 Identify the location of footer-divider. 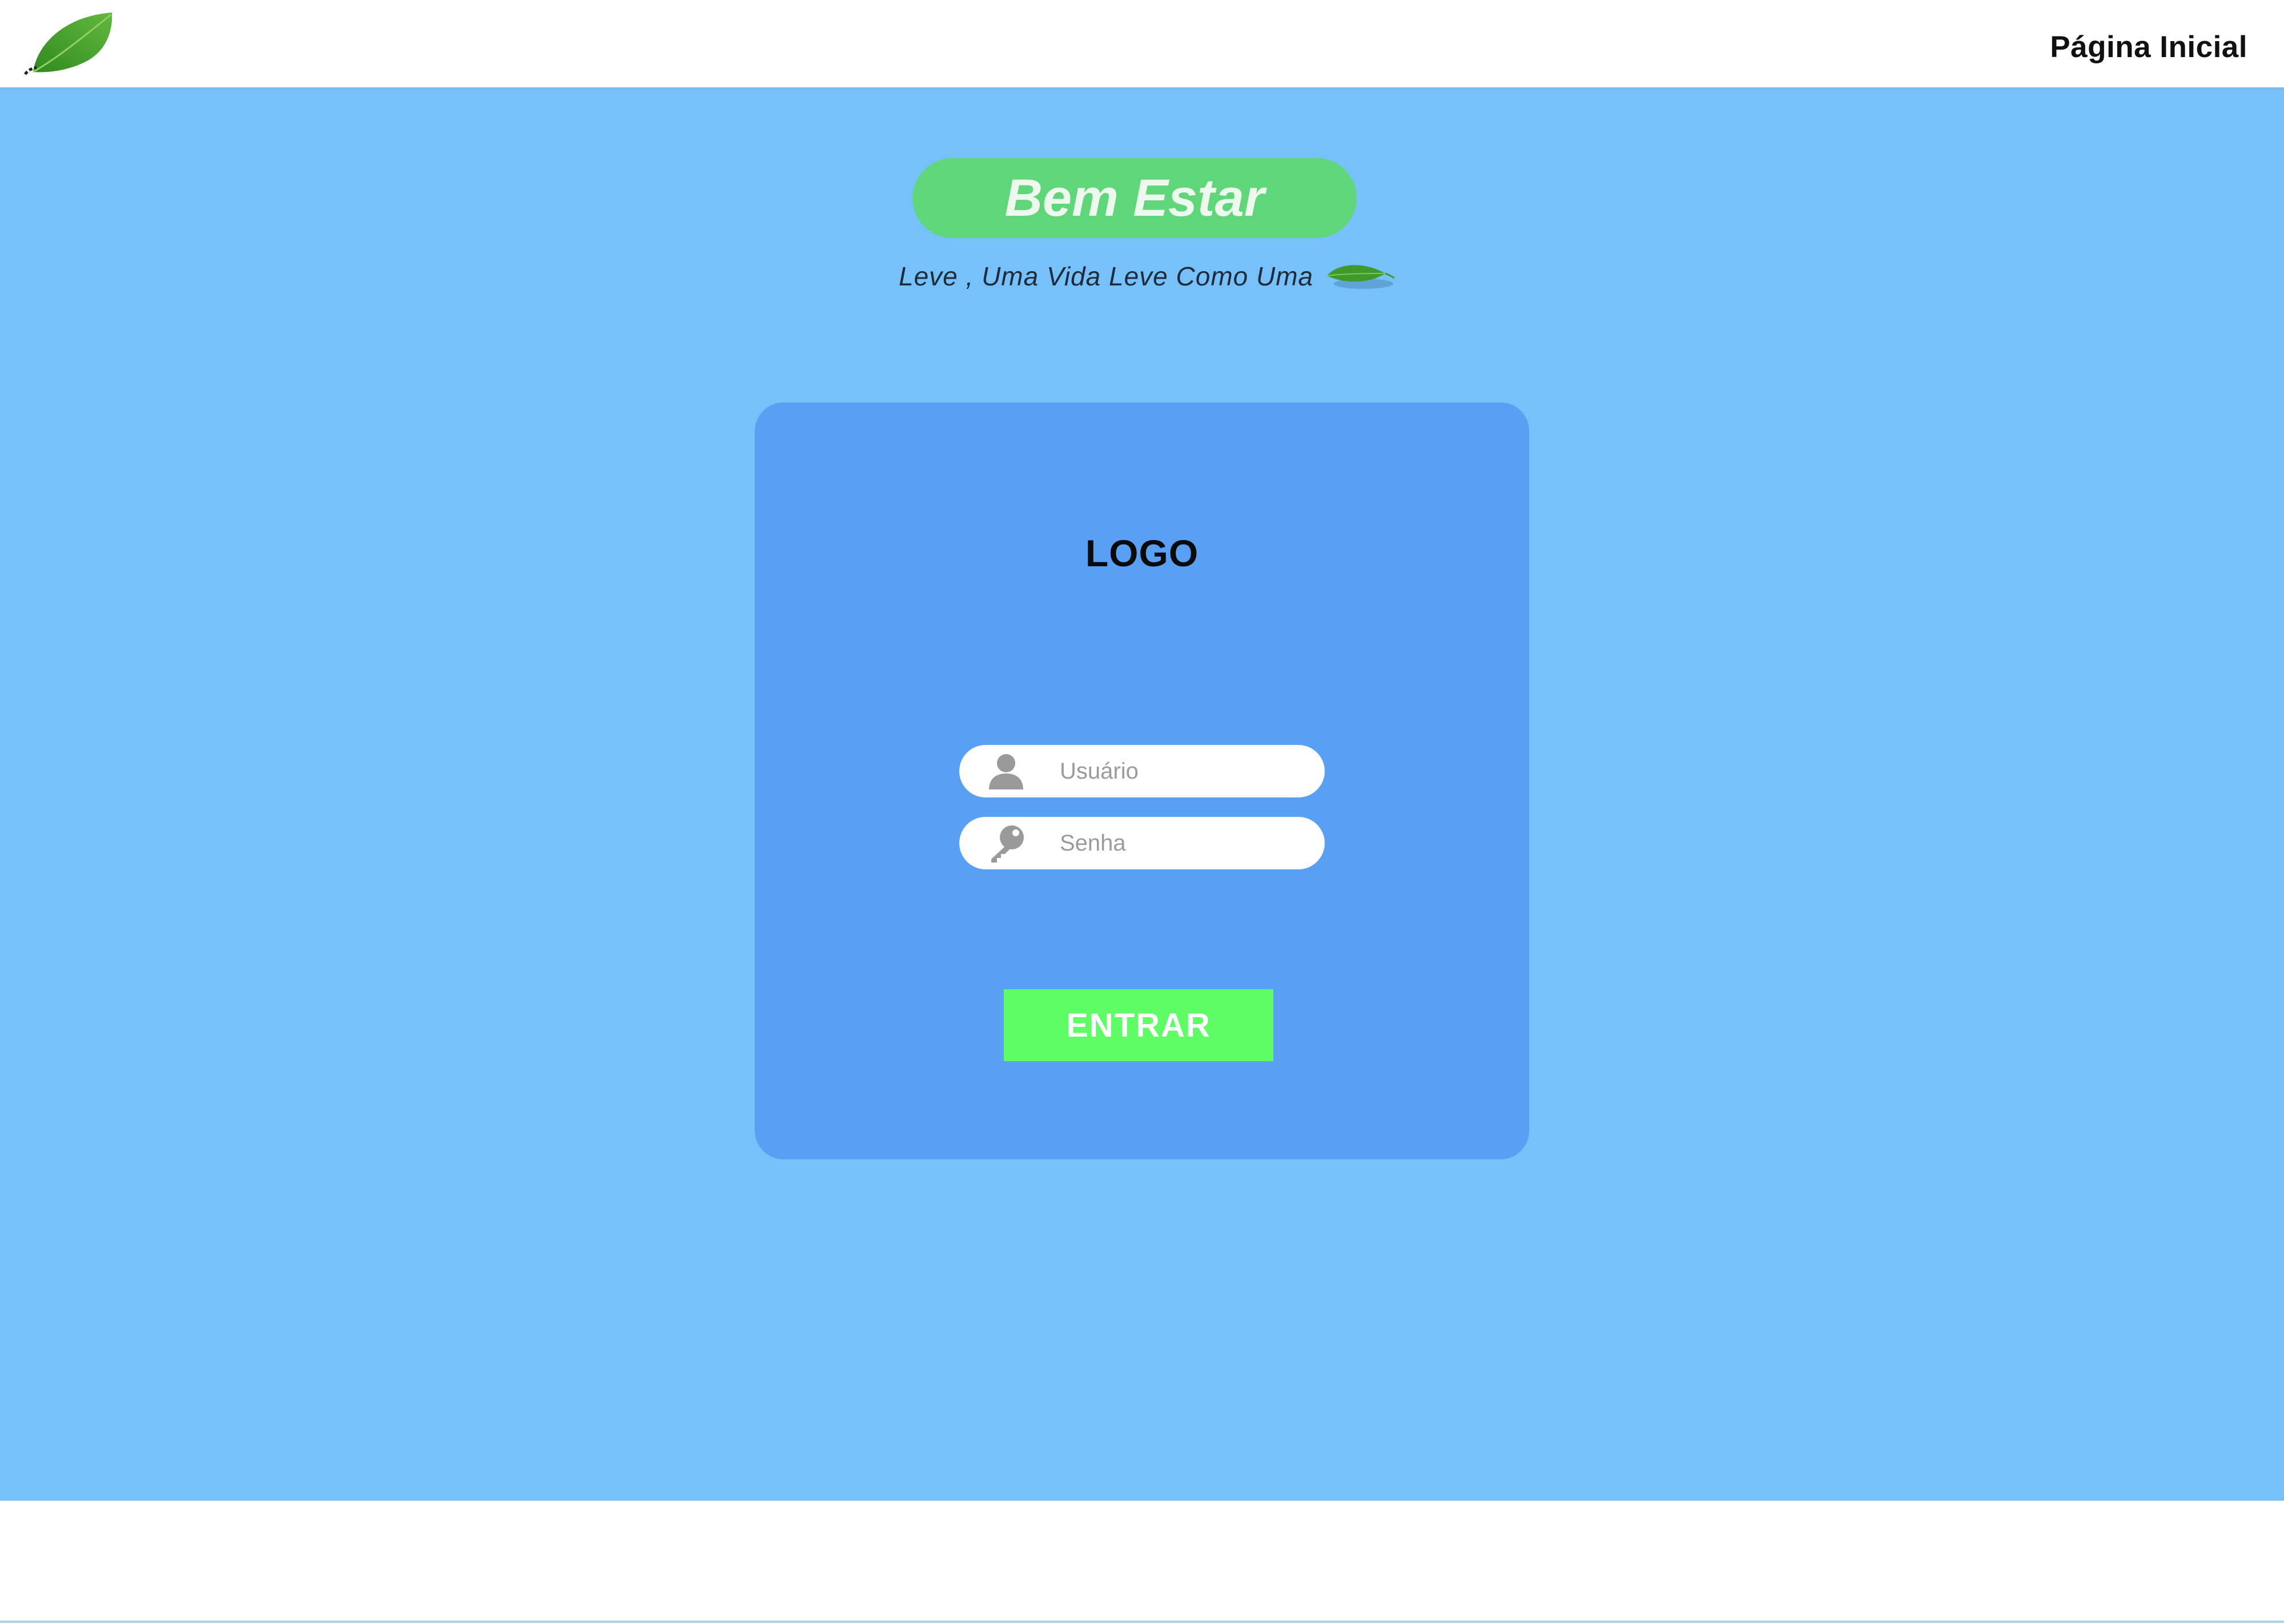
(1142, 1622).